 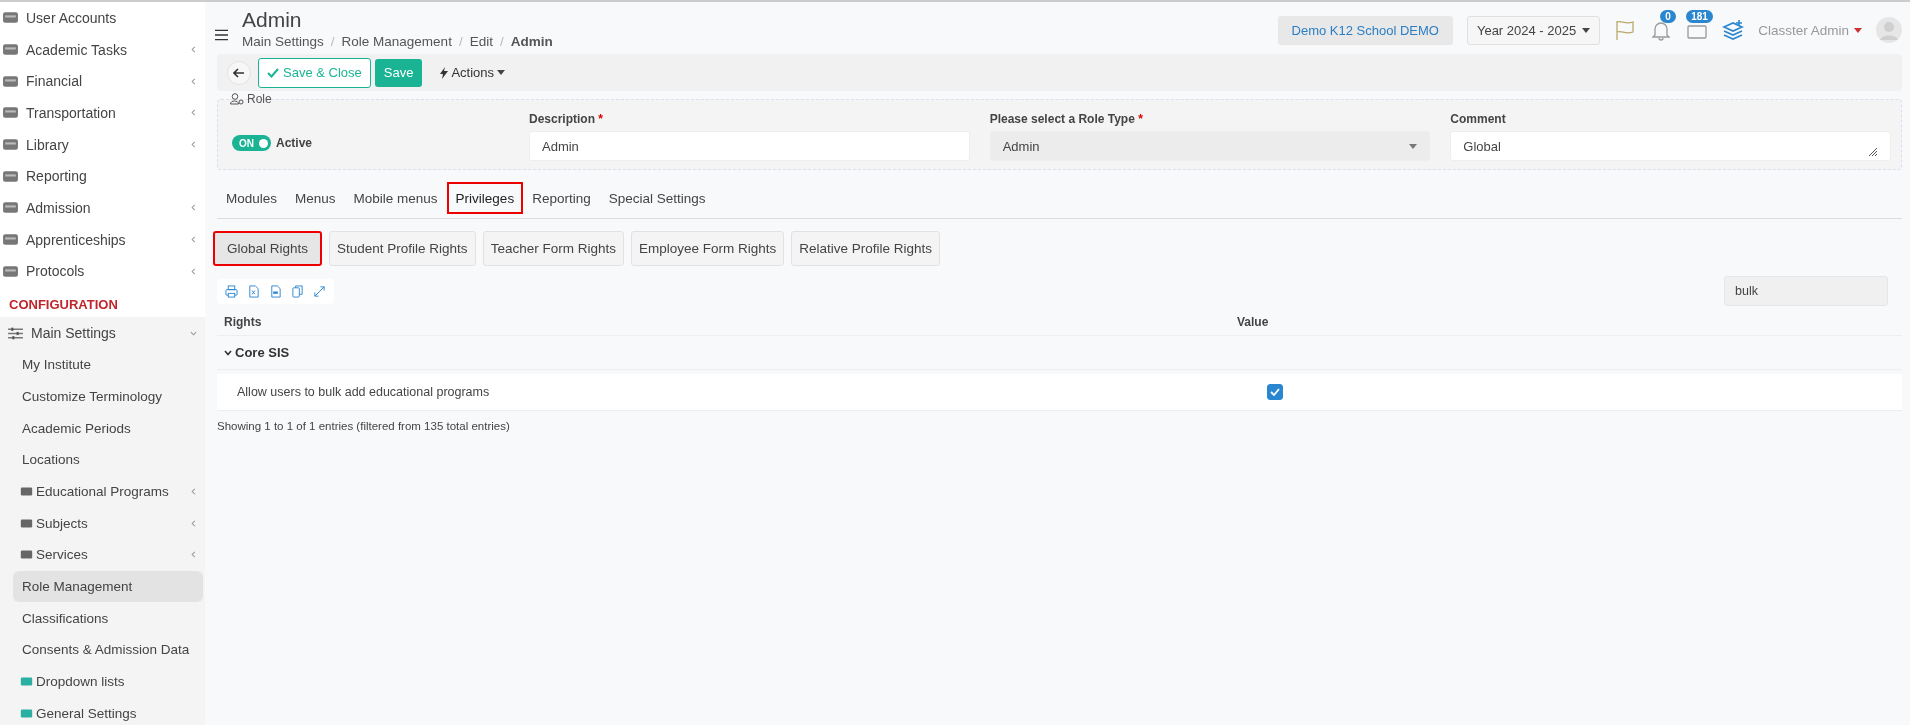 I want to click on field-label: Description *, so click(x=567, y=119).